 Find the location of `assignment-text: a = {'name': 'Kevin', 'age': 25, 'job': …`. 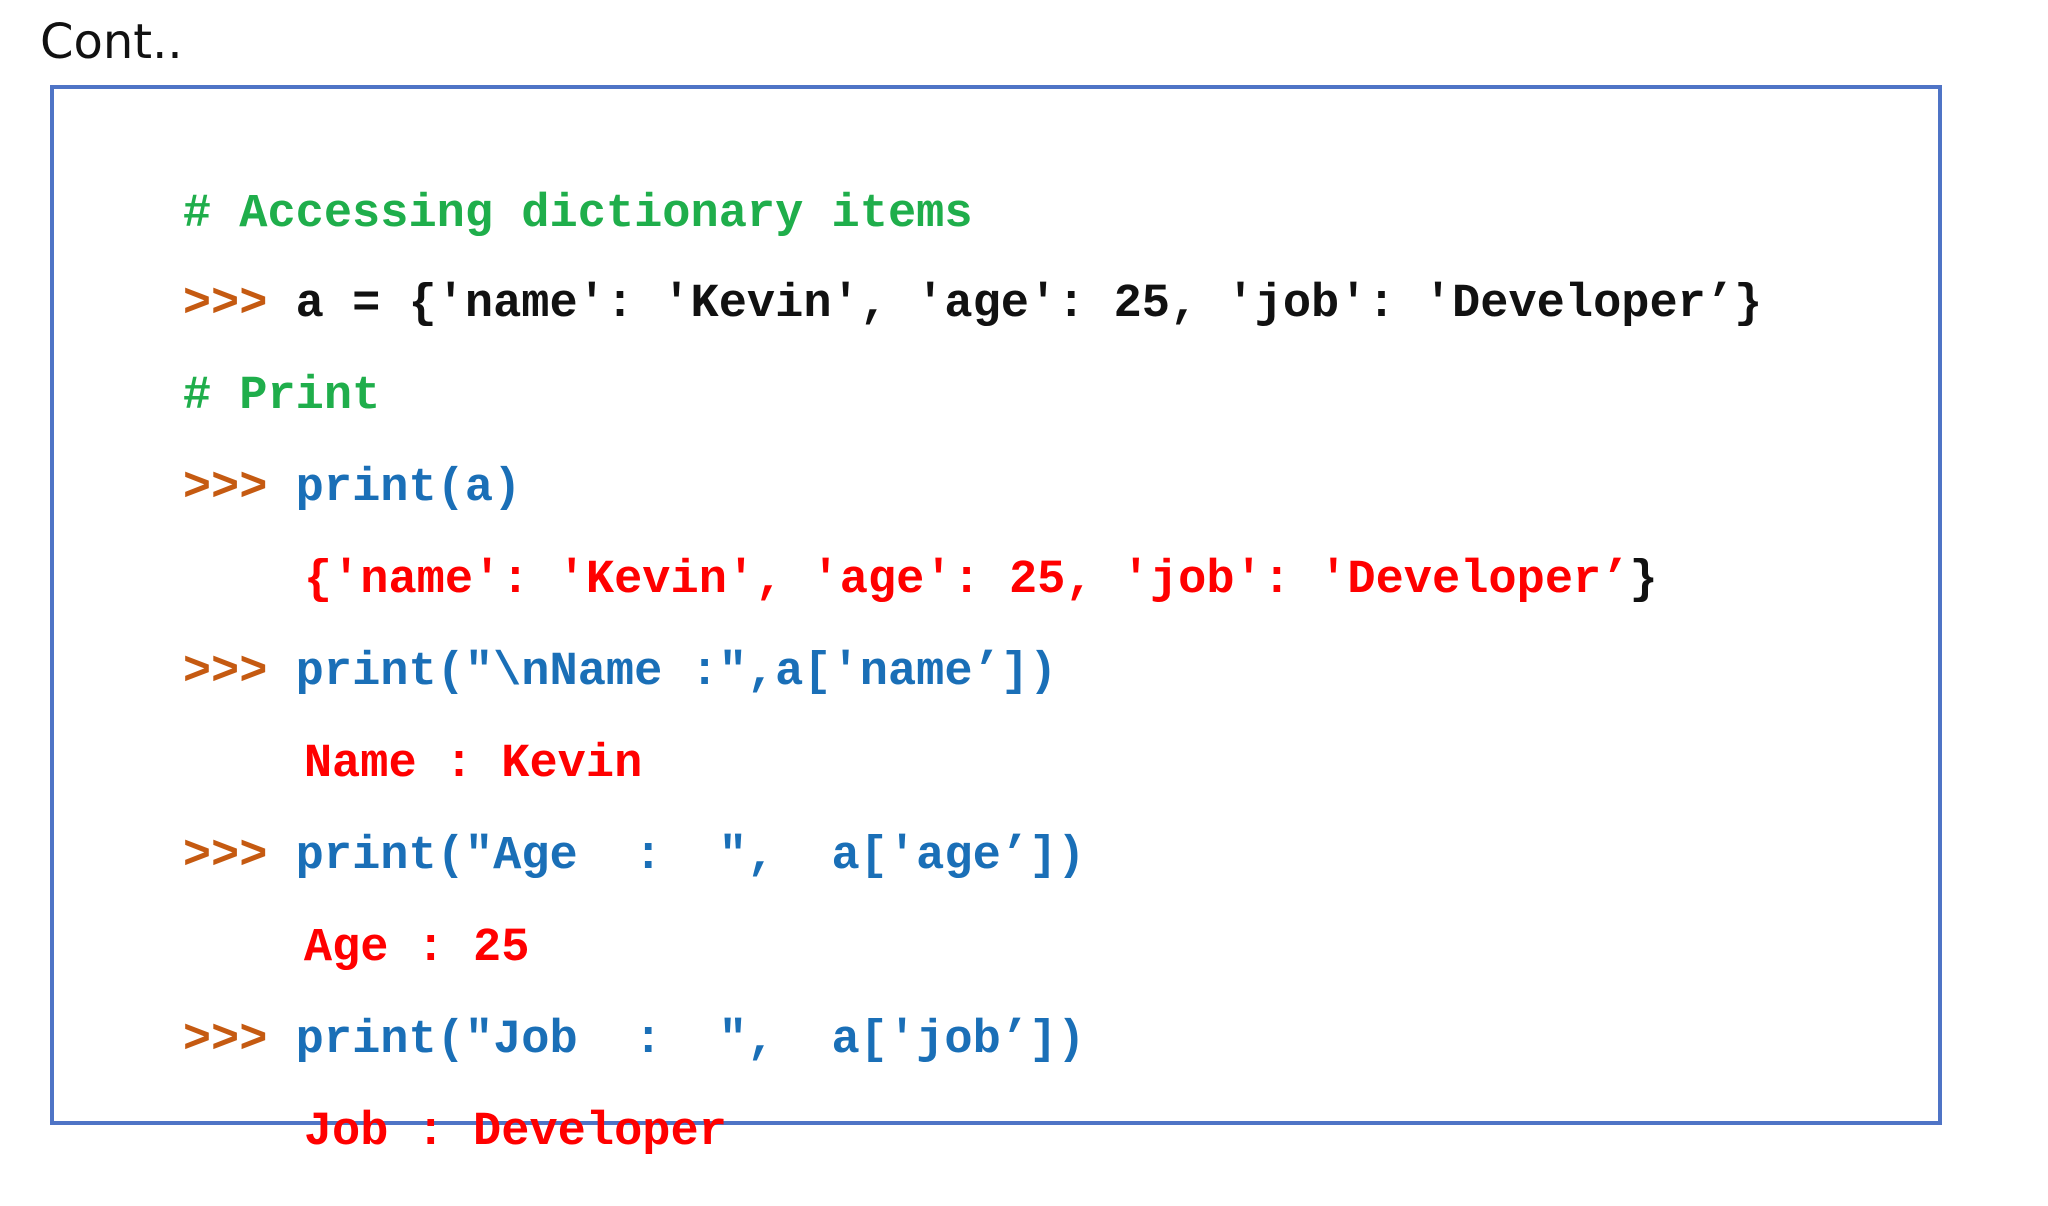

assignment-text: a = {'name': 'Kevin', 'age': 25, 'job': … is located at coordinates (1029, 304).